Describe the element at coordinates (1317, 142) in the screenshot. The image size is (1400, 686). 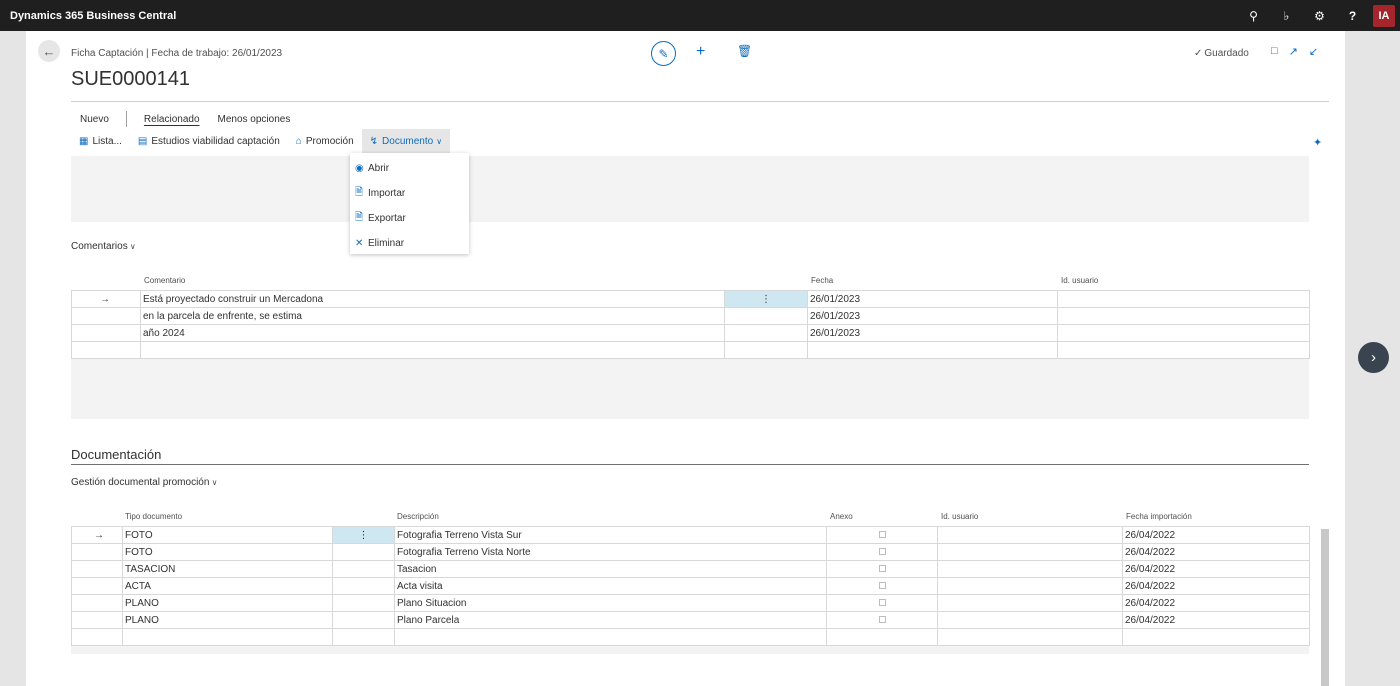
I see `pin-icon: ✦` at that location.